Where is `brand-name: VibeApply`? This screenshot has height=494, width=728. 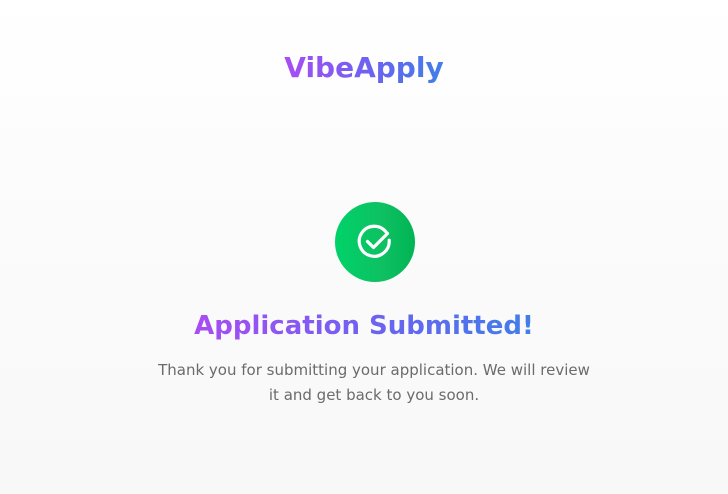 brand-name: VibeApply is located at coordinates (364, 67).